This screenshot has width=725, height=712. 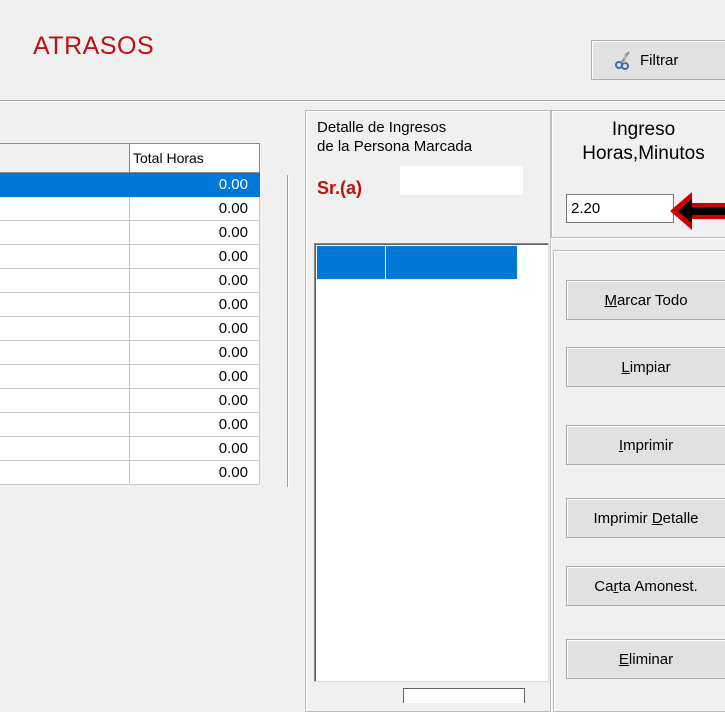 What do you see at coordinates (650, 367) in the screenshot?
I see `limpiar-label: impiar` at bounding box center [650, 367].